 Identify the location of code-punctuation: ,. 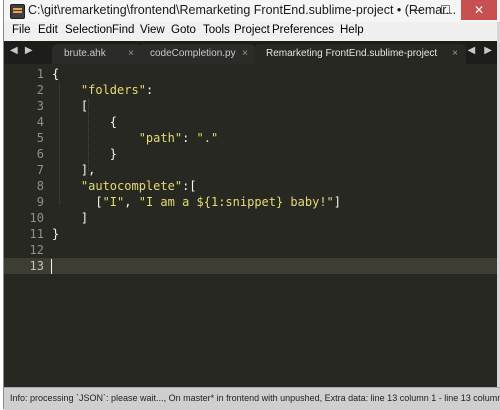
(131, 202).